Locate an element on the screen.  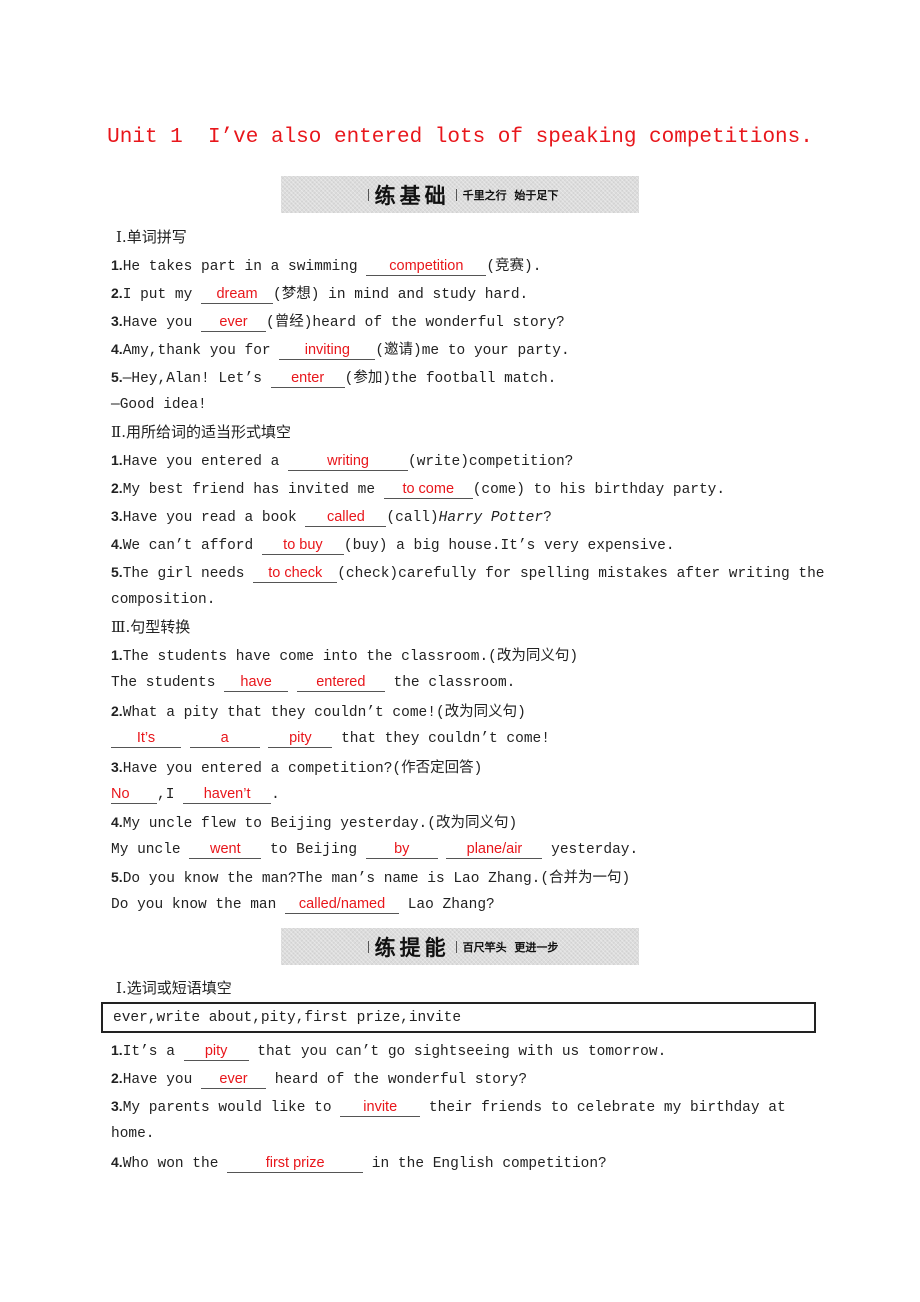
item-text: heard of the wonderful story? is located at coordinates (397, 1080).